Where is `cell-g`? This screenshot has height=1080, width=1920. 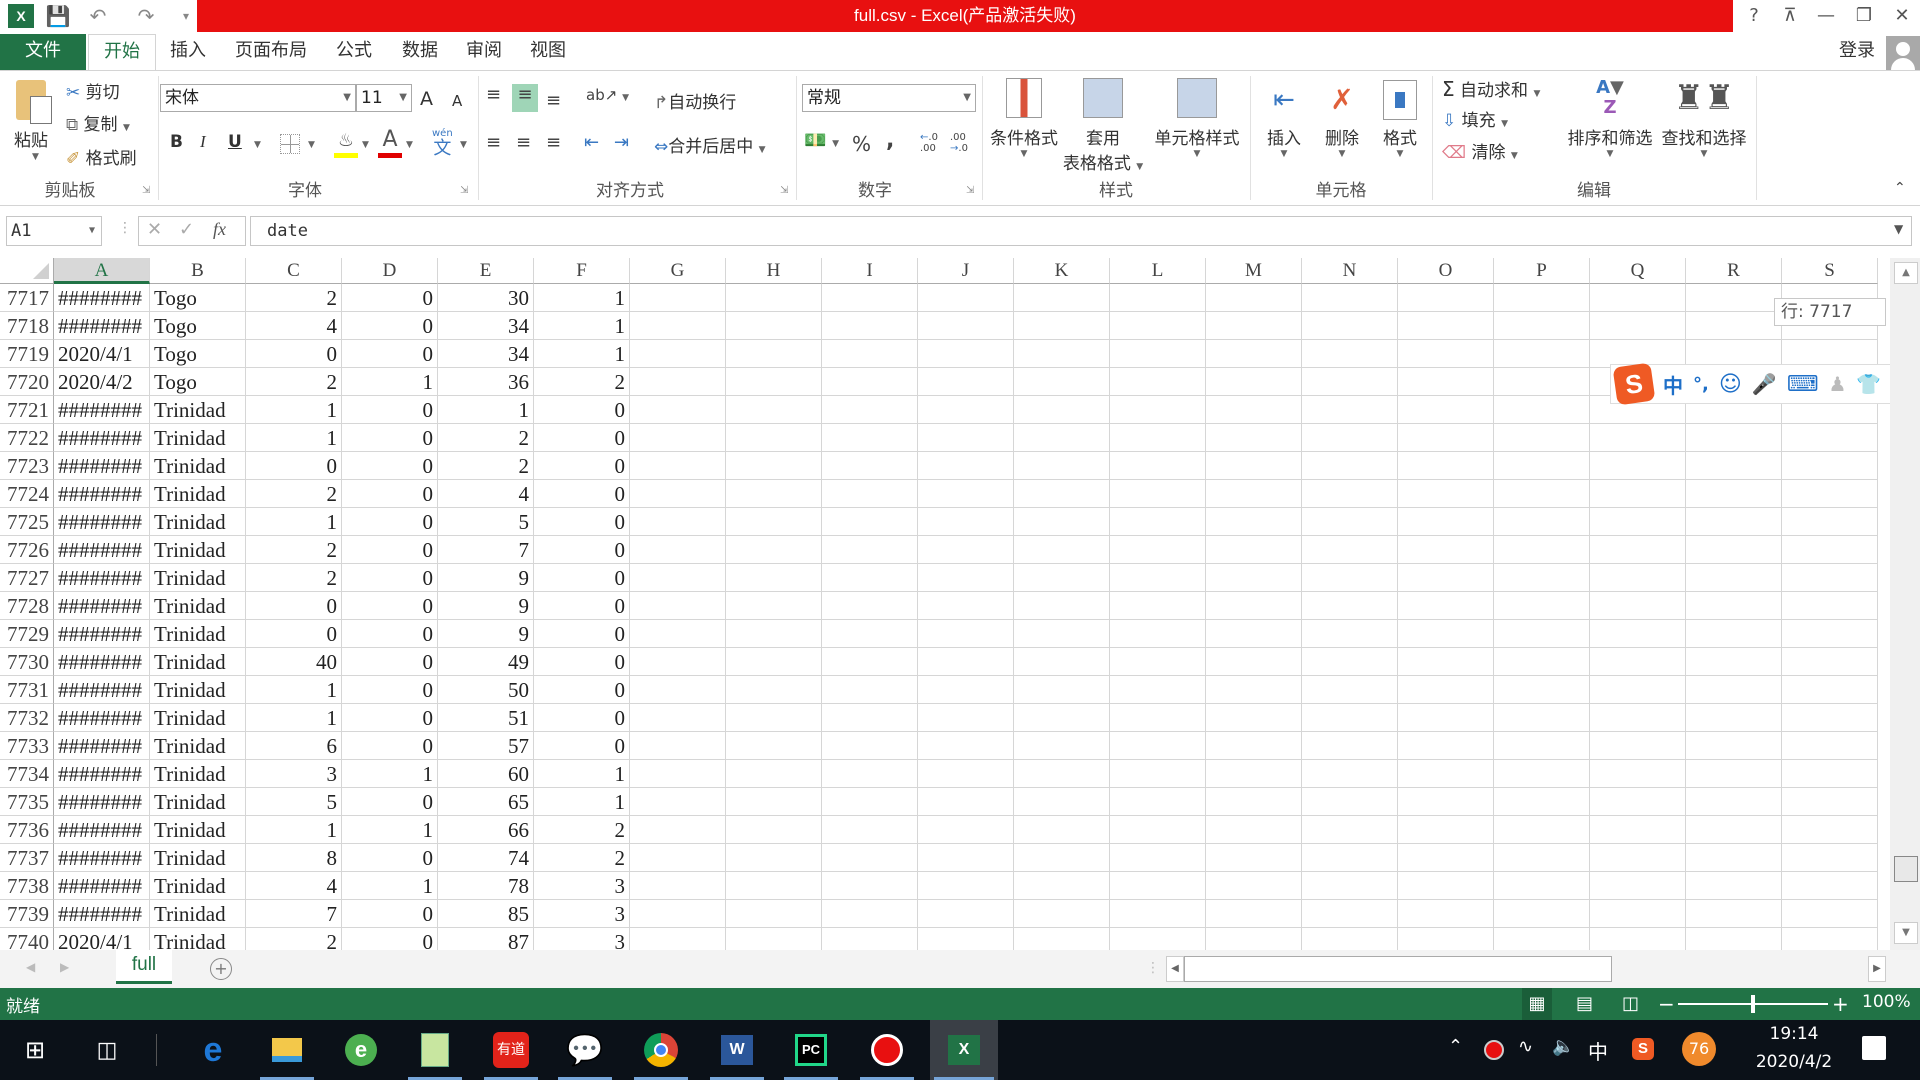 cell-g is located at coordinates (678, 886).